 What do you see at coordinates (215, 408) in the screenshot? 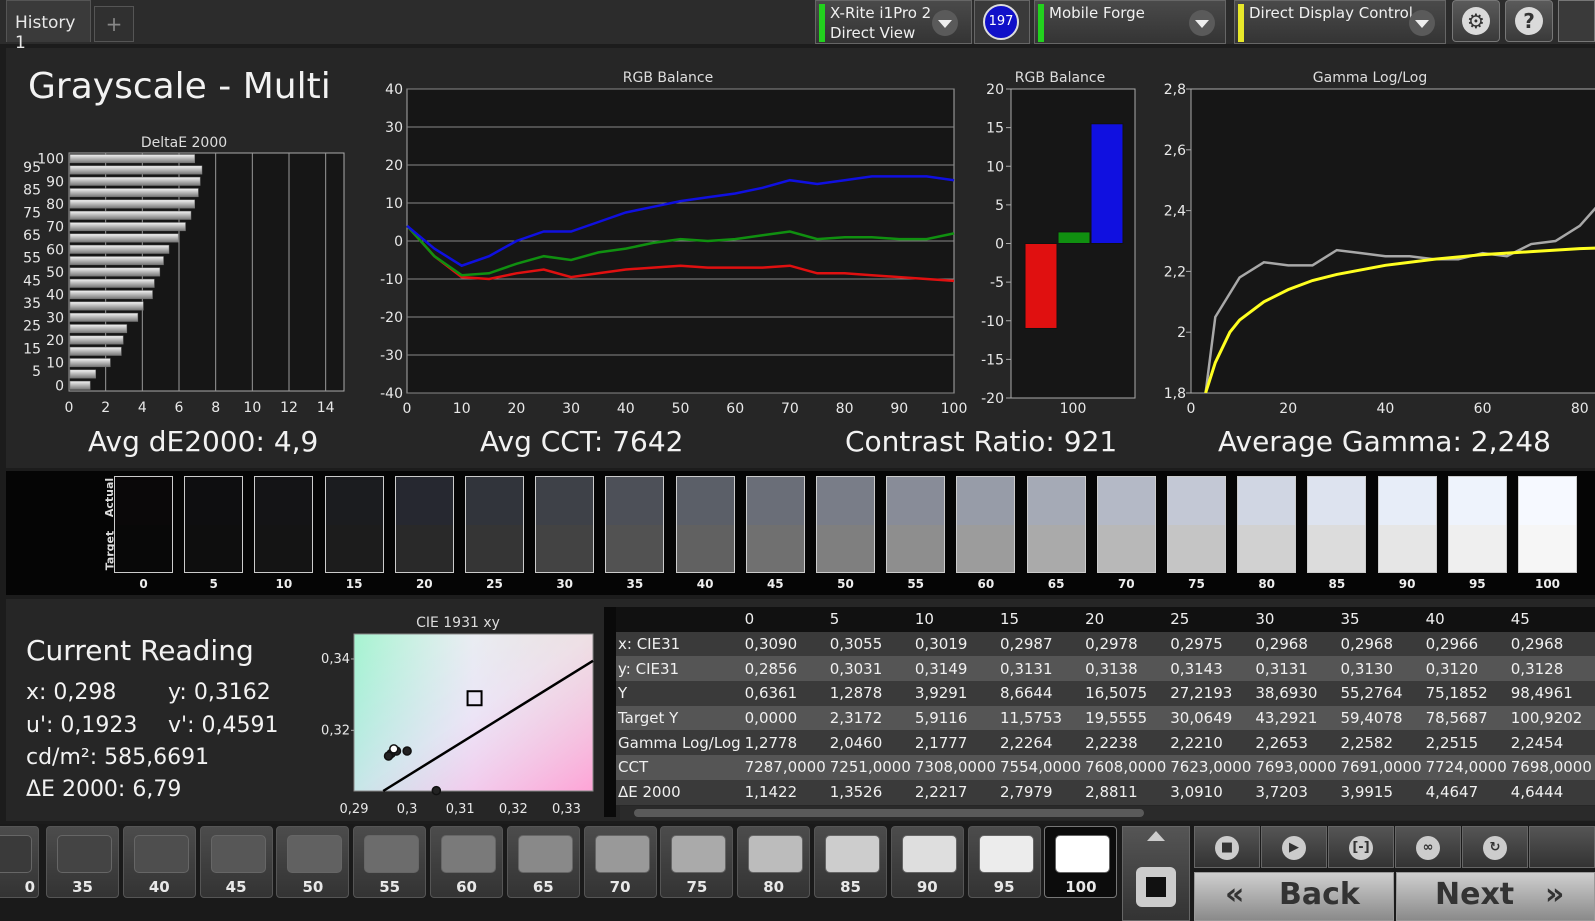
I see `x-tick-label: 8` at bounding box center [215, 408].